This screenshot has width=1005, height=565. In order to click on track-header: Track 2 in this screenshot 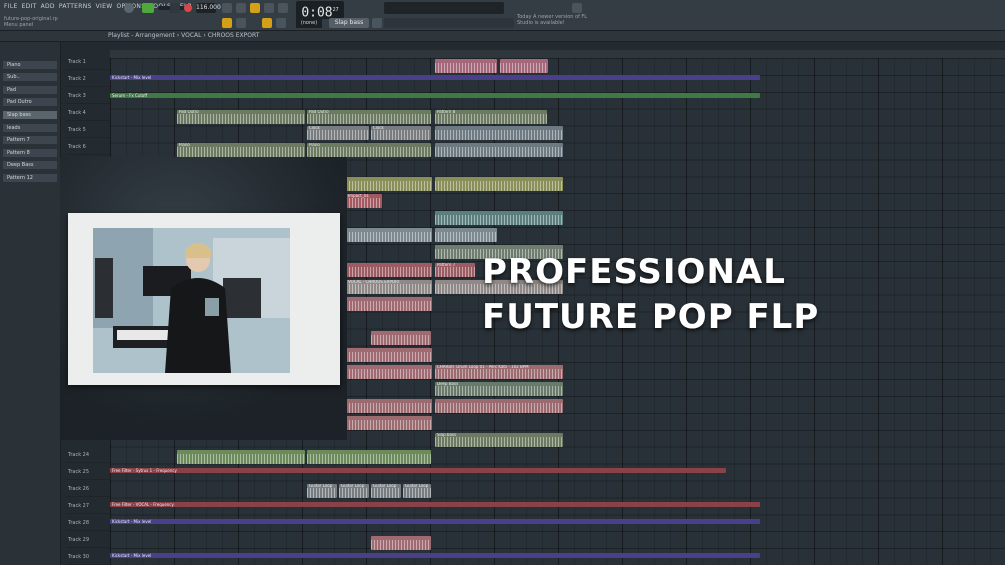, I will do `click(88, 79)`.